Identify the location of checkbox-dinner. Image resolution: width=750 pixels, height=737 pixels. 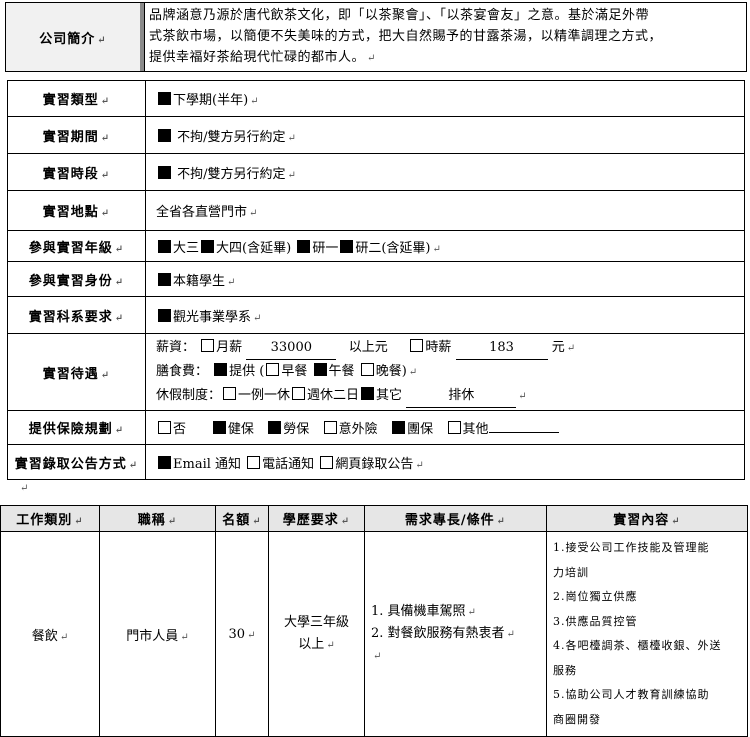
(367, 369).